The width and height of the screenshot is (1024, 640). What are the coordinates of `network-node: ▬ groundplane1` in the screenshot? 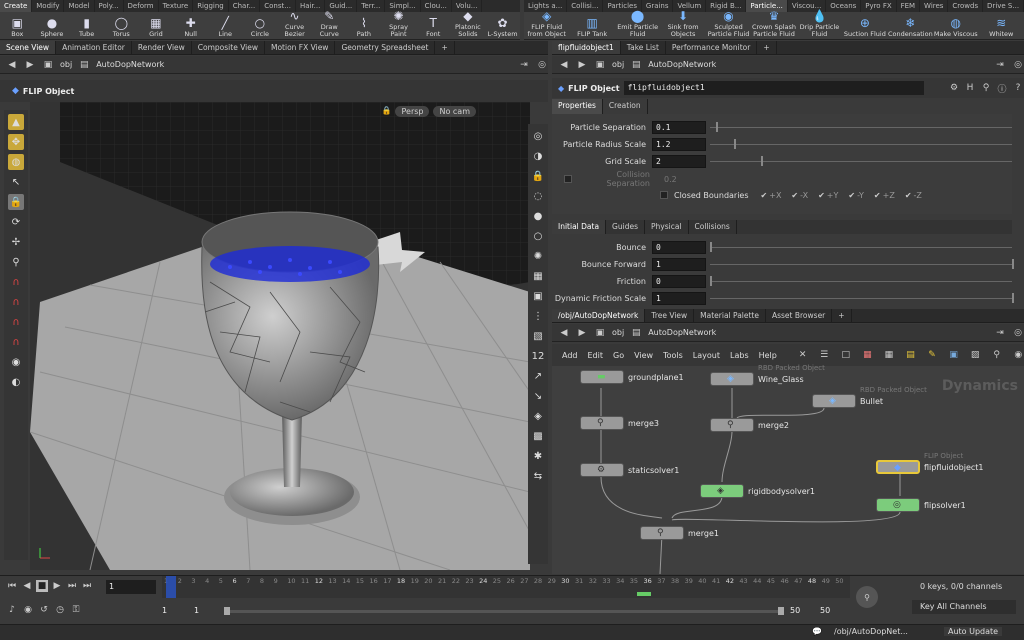 It's located at (632, 377).